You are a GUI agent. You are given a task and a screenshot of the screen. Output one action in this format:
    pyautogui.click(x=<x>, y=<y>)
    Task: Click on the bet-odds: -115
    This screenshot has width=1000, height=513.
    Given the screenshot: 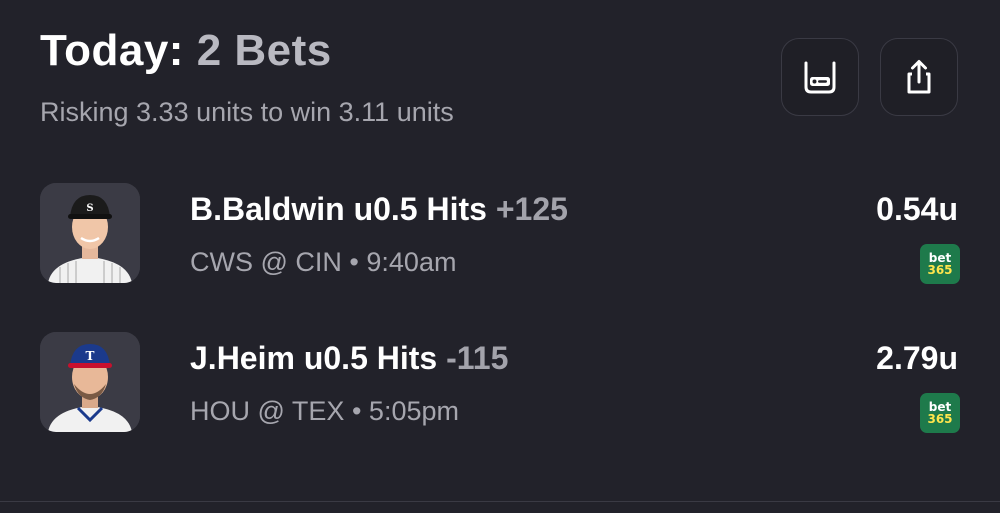 What is the action you would take?
    pyautogui.click(x=477, y=358)
    